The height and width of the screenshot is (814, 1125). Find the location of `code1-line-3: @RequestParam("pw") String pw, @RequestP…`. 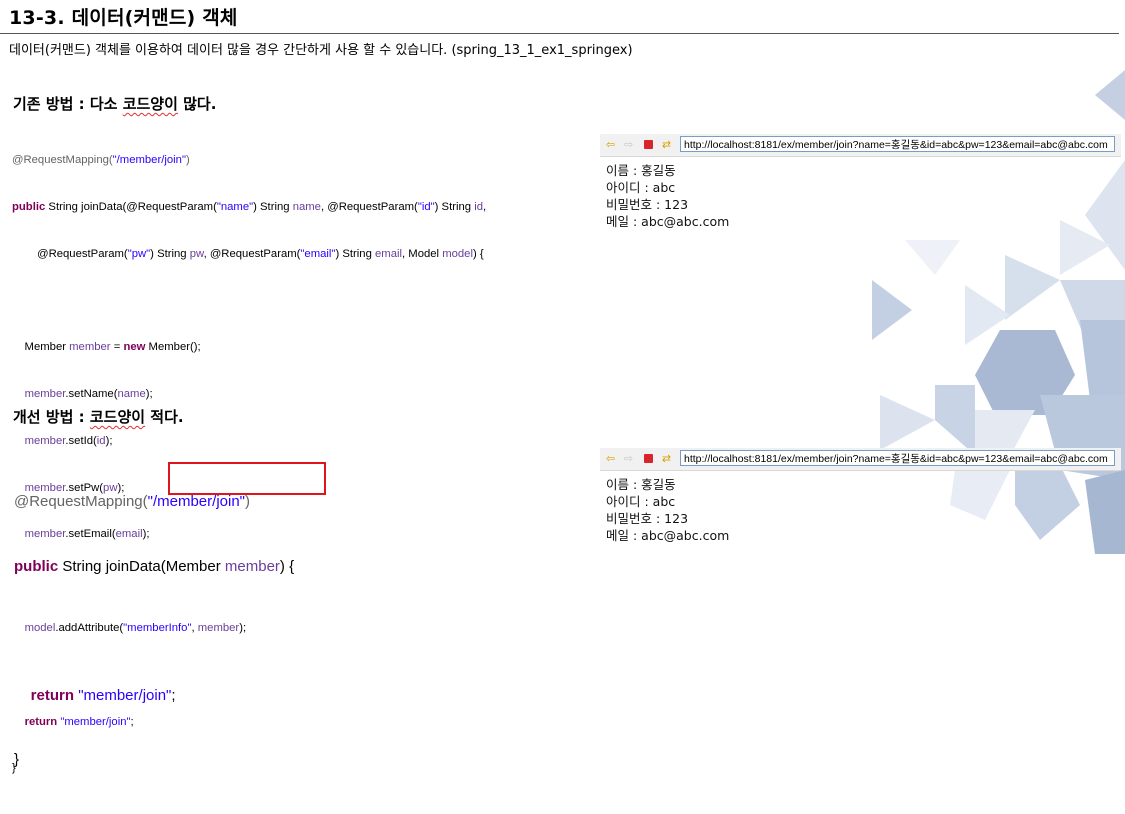

code1-line-3: @RequestParam("pw") String pw, @RequestP… is located at coordinates (248, 253).